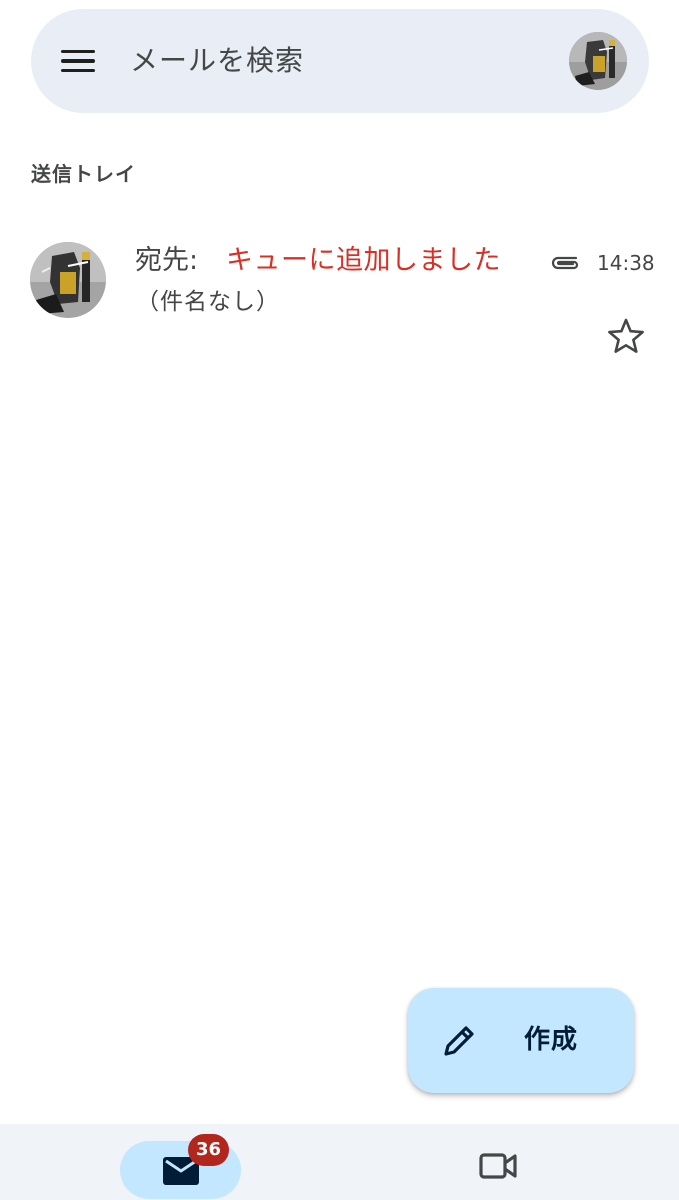 The width and height of the screenshot is (679, 1200). Describe the element at coordinates (565, 263) in the screenshot. I see `attachment-icon` at that location.